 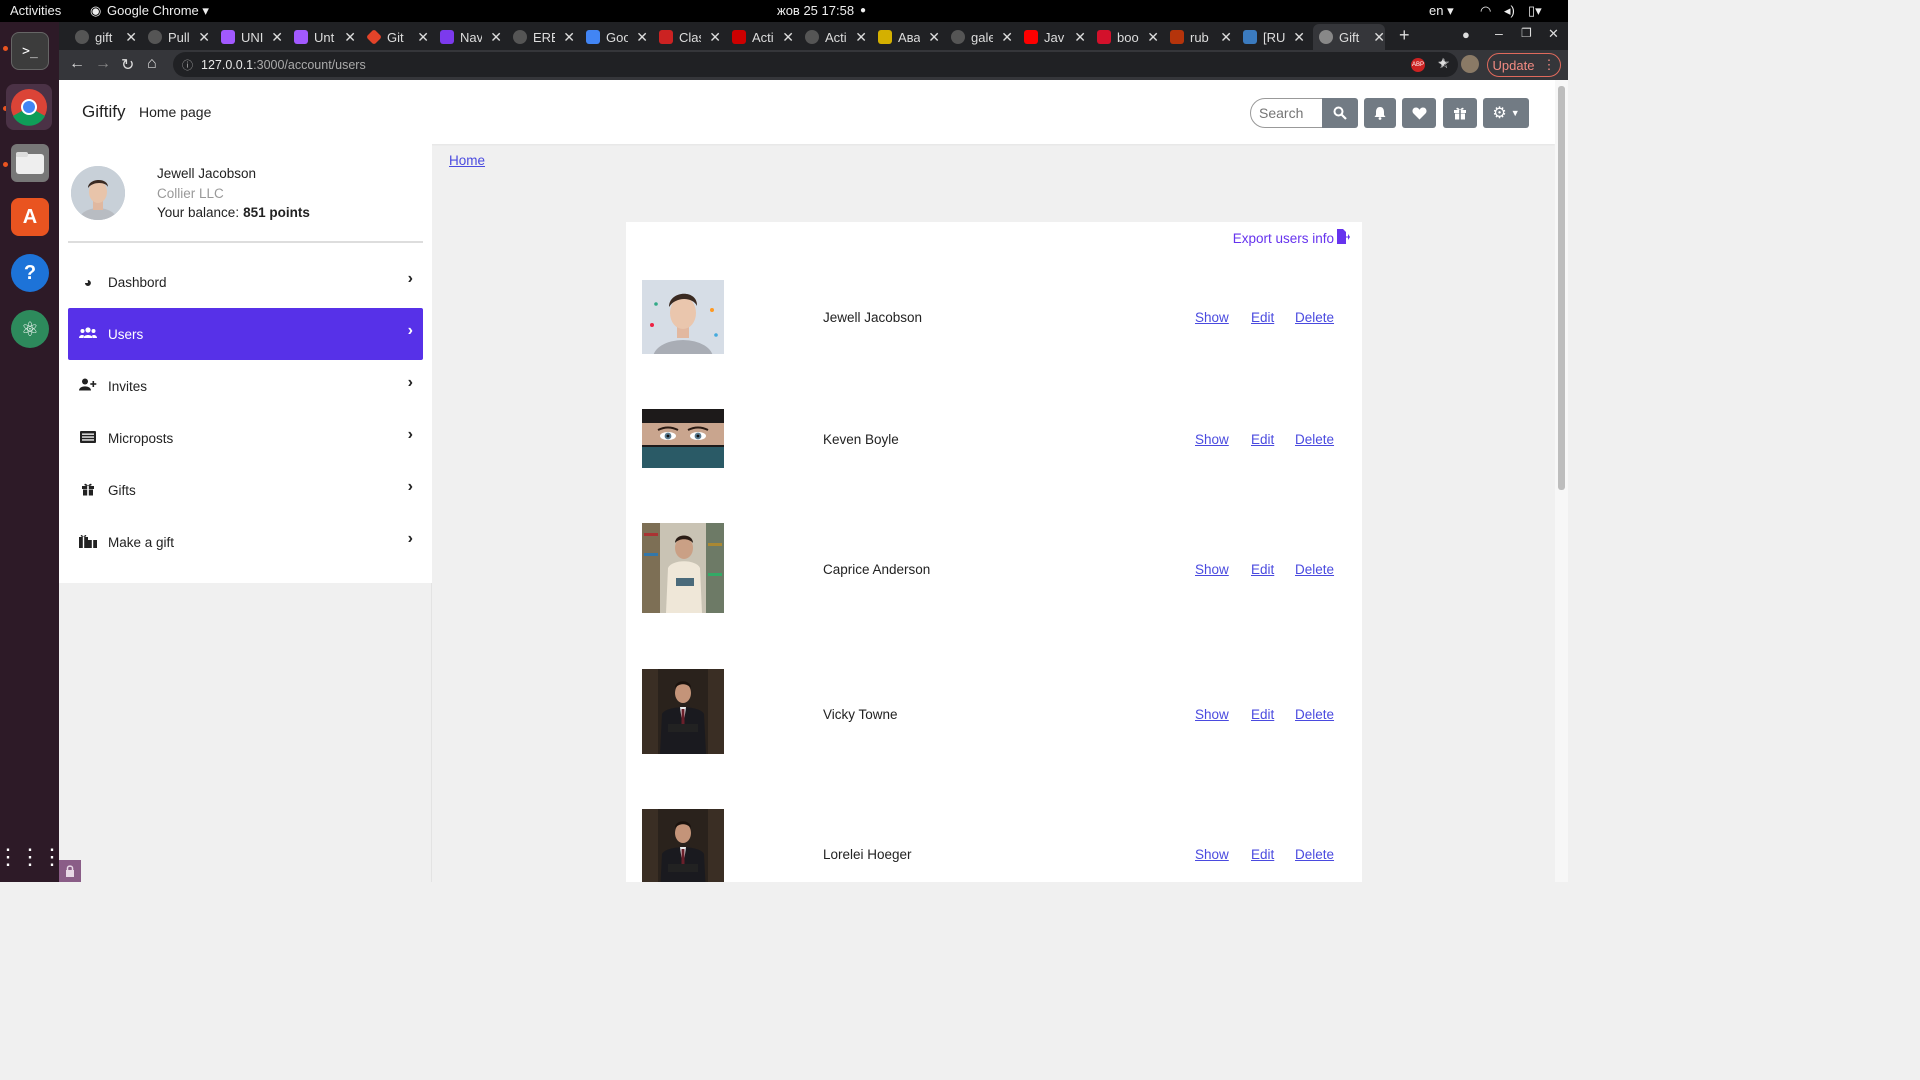 I want to click on new-tab-icon: +, so click(x=1404, y=35).